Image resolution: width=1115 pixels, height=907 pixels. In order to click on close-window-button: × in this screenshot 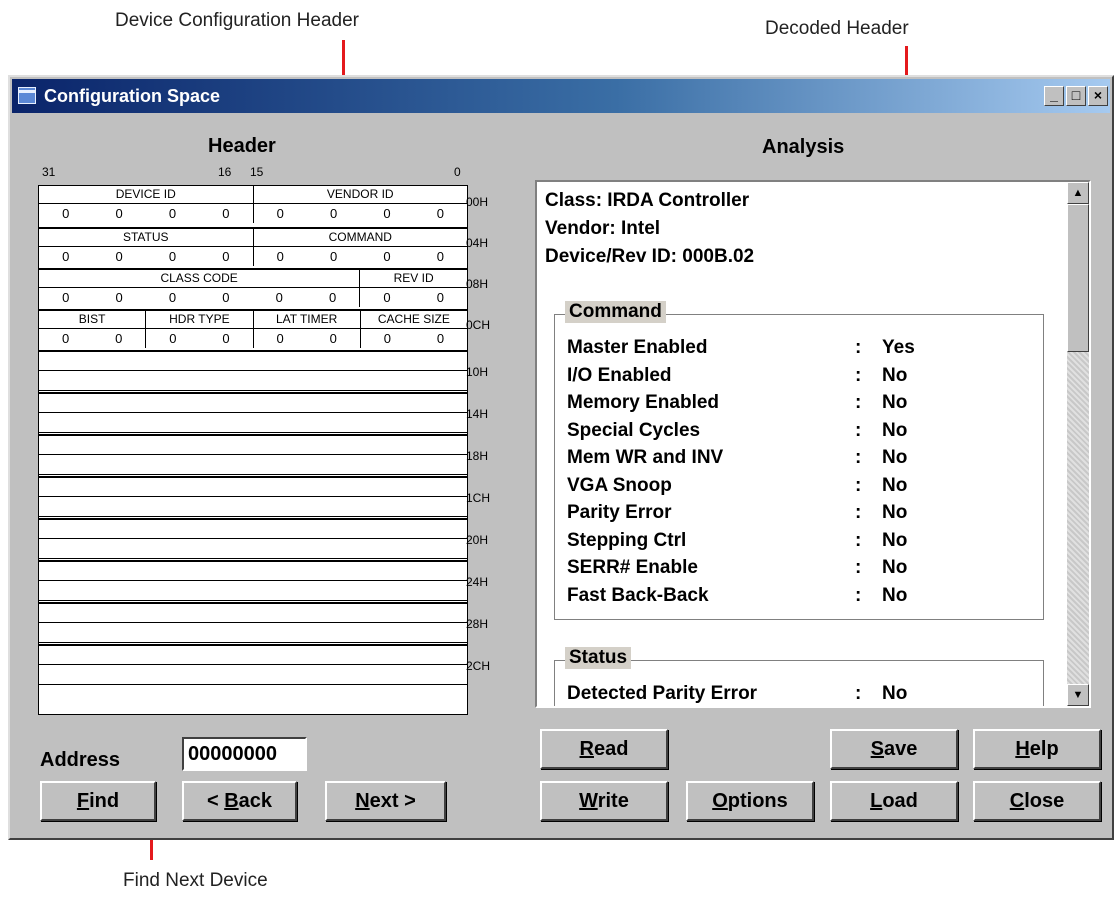, I will do `click(1098, 96)`.